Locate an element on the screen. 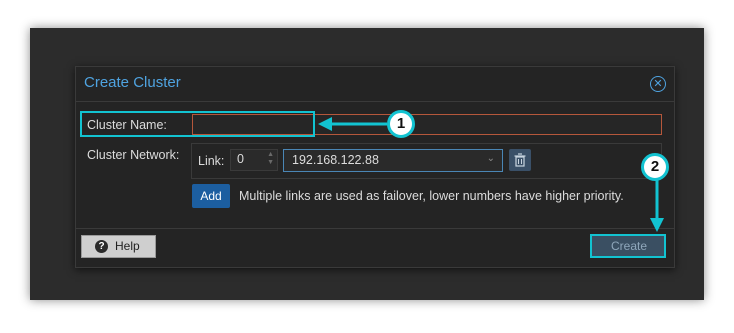 The image size is (734, 333). annotation-badge-2: 2 is located at coordinates (655, 167).